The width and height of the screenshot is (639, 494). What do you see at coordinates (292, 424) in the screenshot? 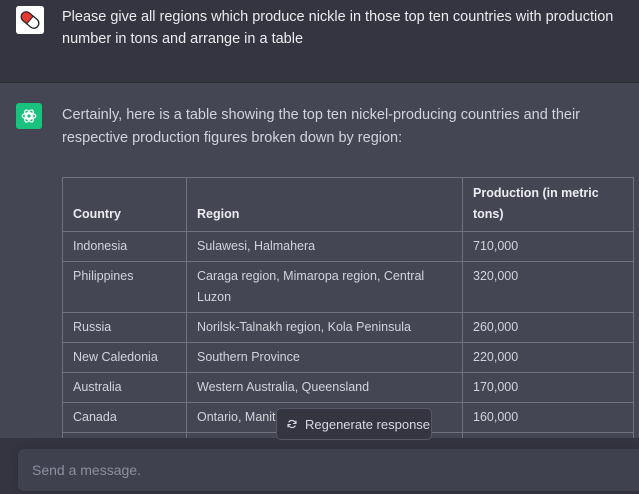
I see `refresh-icon` at bounding box center [292, 424].